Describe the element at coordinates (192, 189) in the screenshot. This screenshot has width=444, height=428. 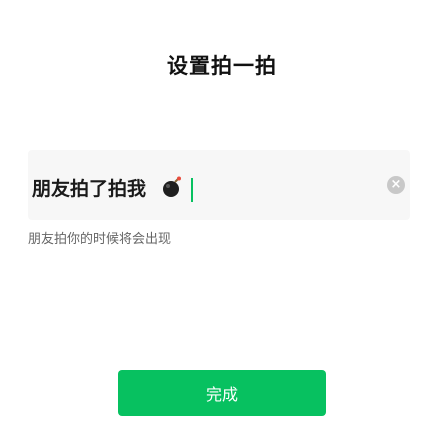
I see `text-caret` at that location.